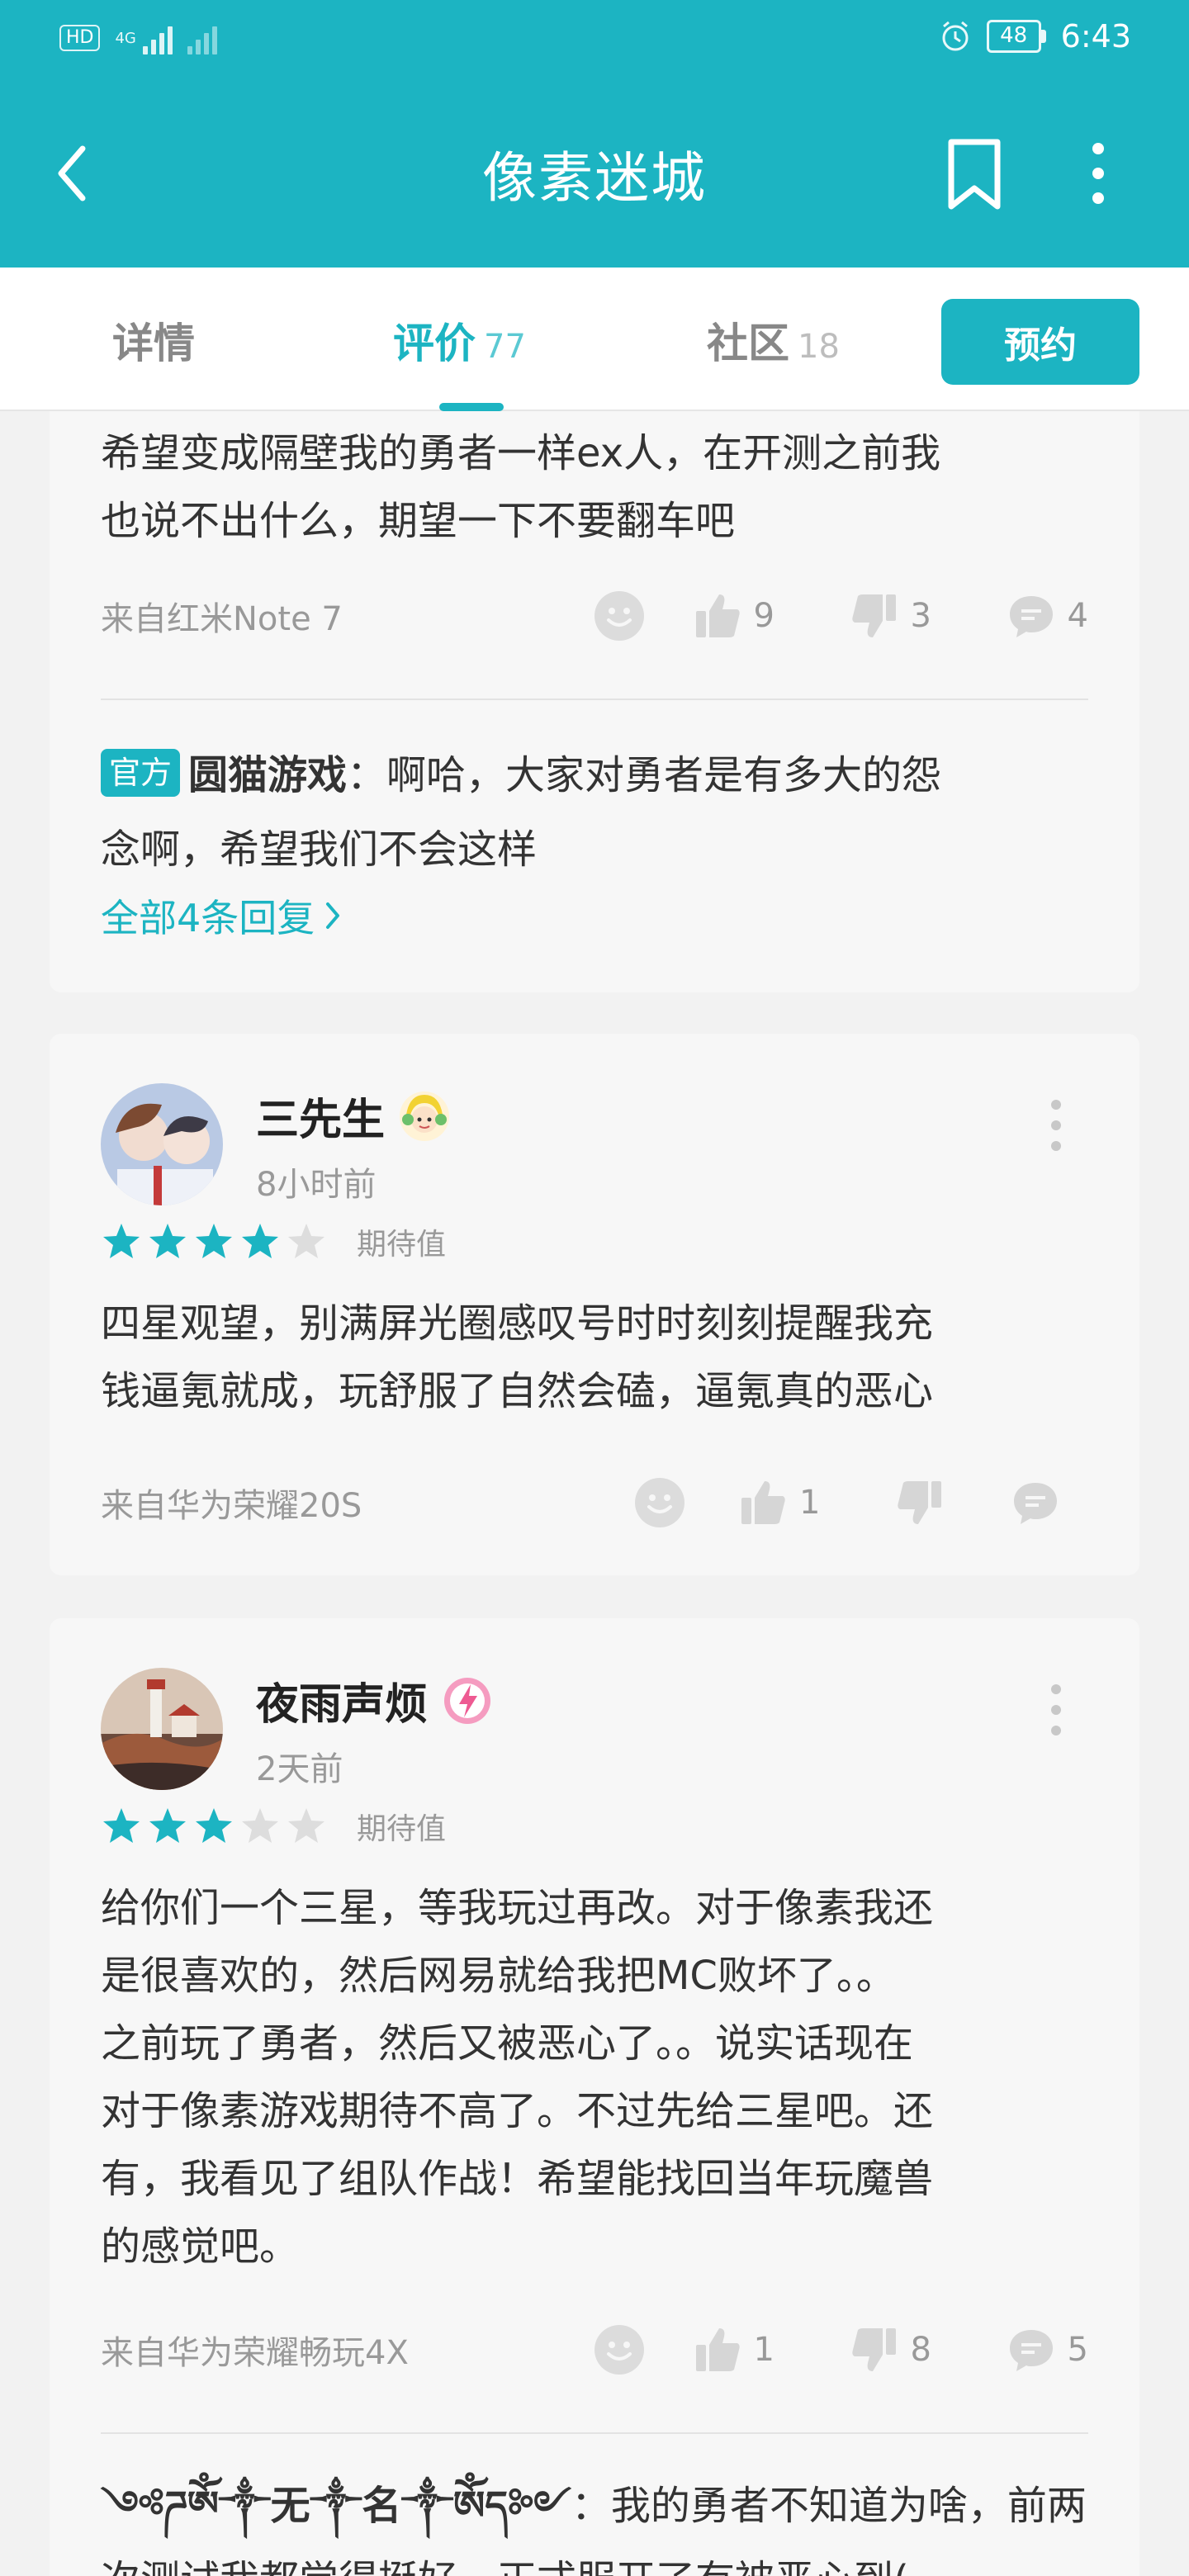 This screenshot has width=1189, height=2576. Describe the element at coordinates (333, 915) in the screenshot. I see `chevron-right-icon` at that location.